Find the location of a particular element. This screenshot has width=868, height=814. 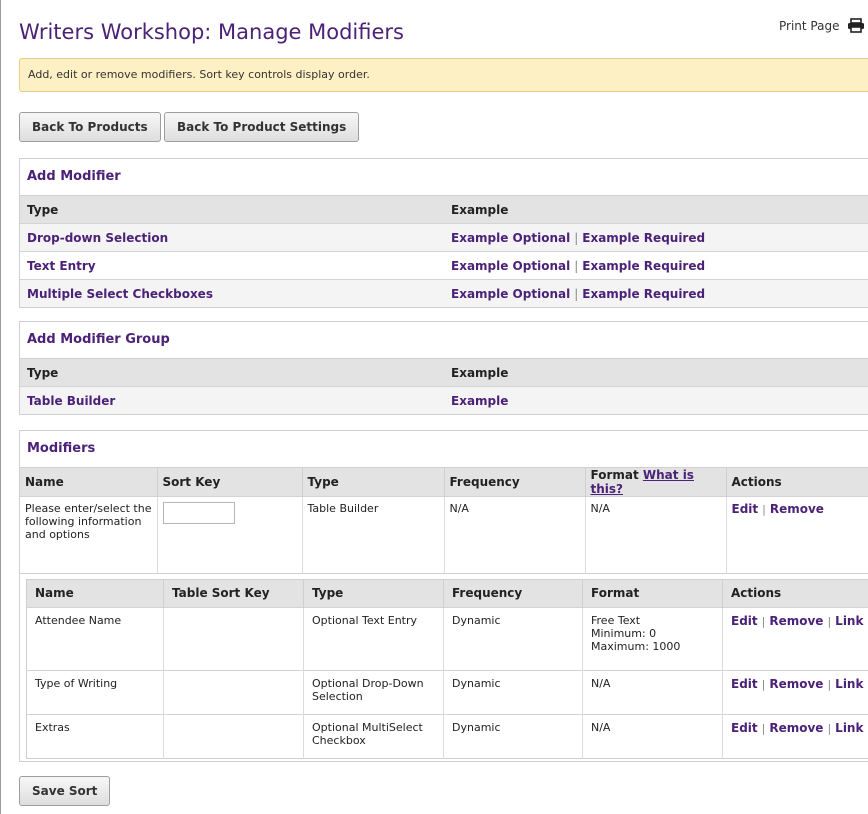

page-title: Writers Workshop: Manage Modifiers is located at coordinates (211, 32).